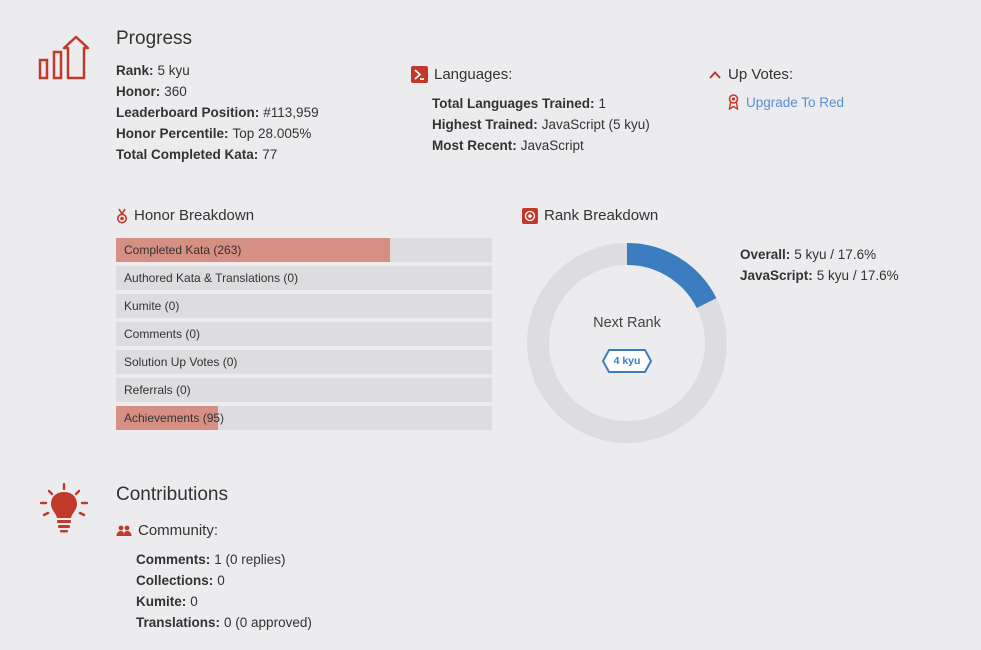  Describe the element at coordinates (214, 133) in the screenshot. I see `stat-honor-percentile: Honor Percentile: Top 28.005%` at that location.